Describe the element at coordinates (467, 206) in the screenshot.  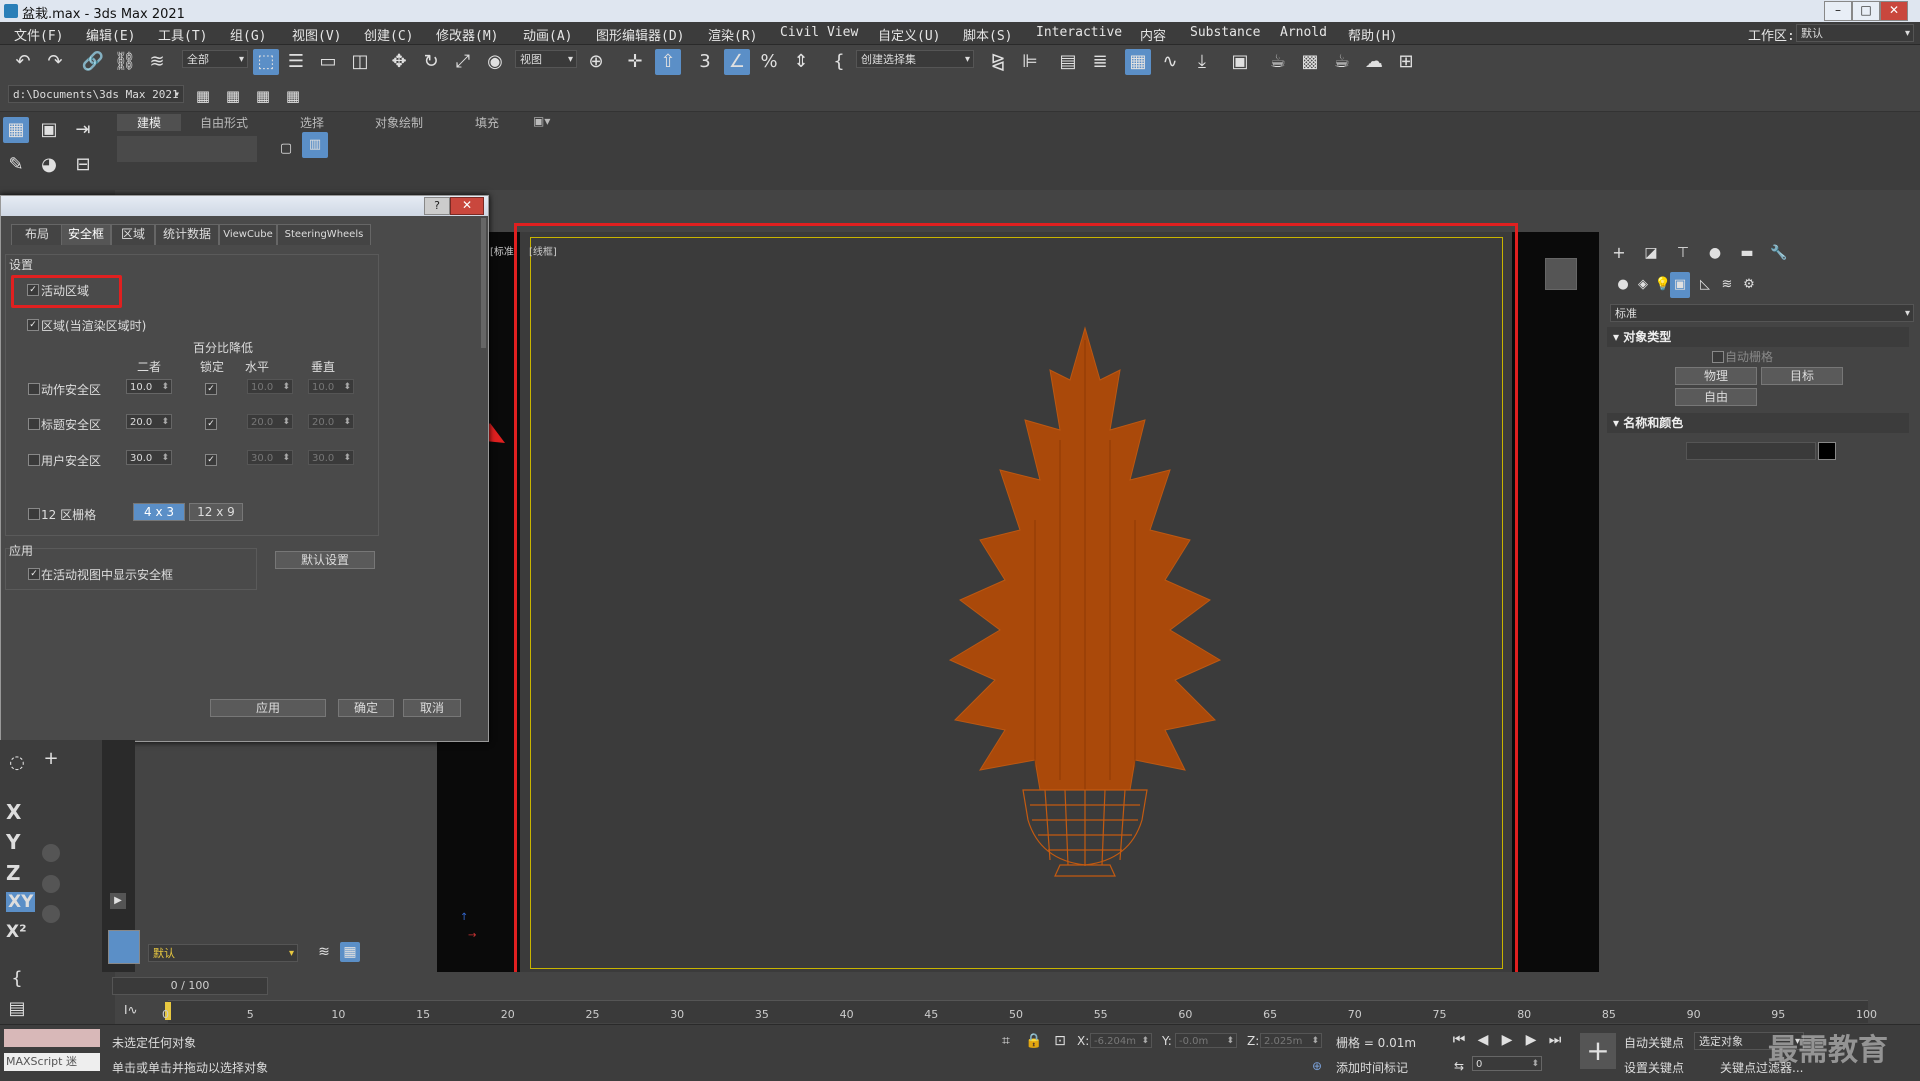
I see `dialog-close-button: ✕` at that location.